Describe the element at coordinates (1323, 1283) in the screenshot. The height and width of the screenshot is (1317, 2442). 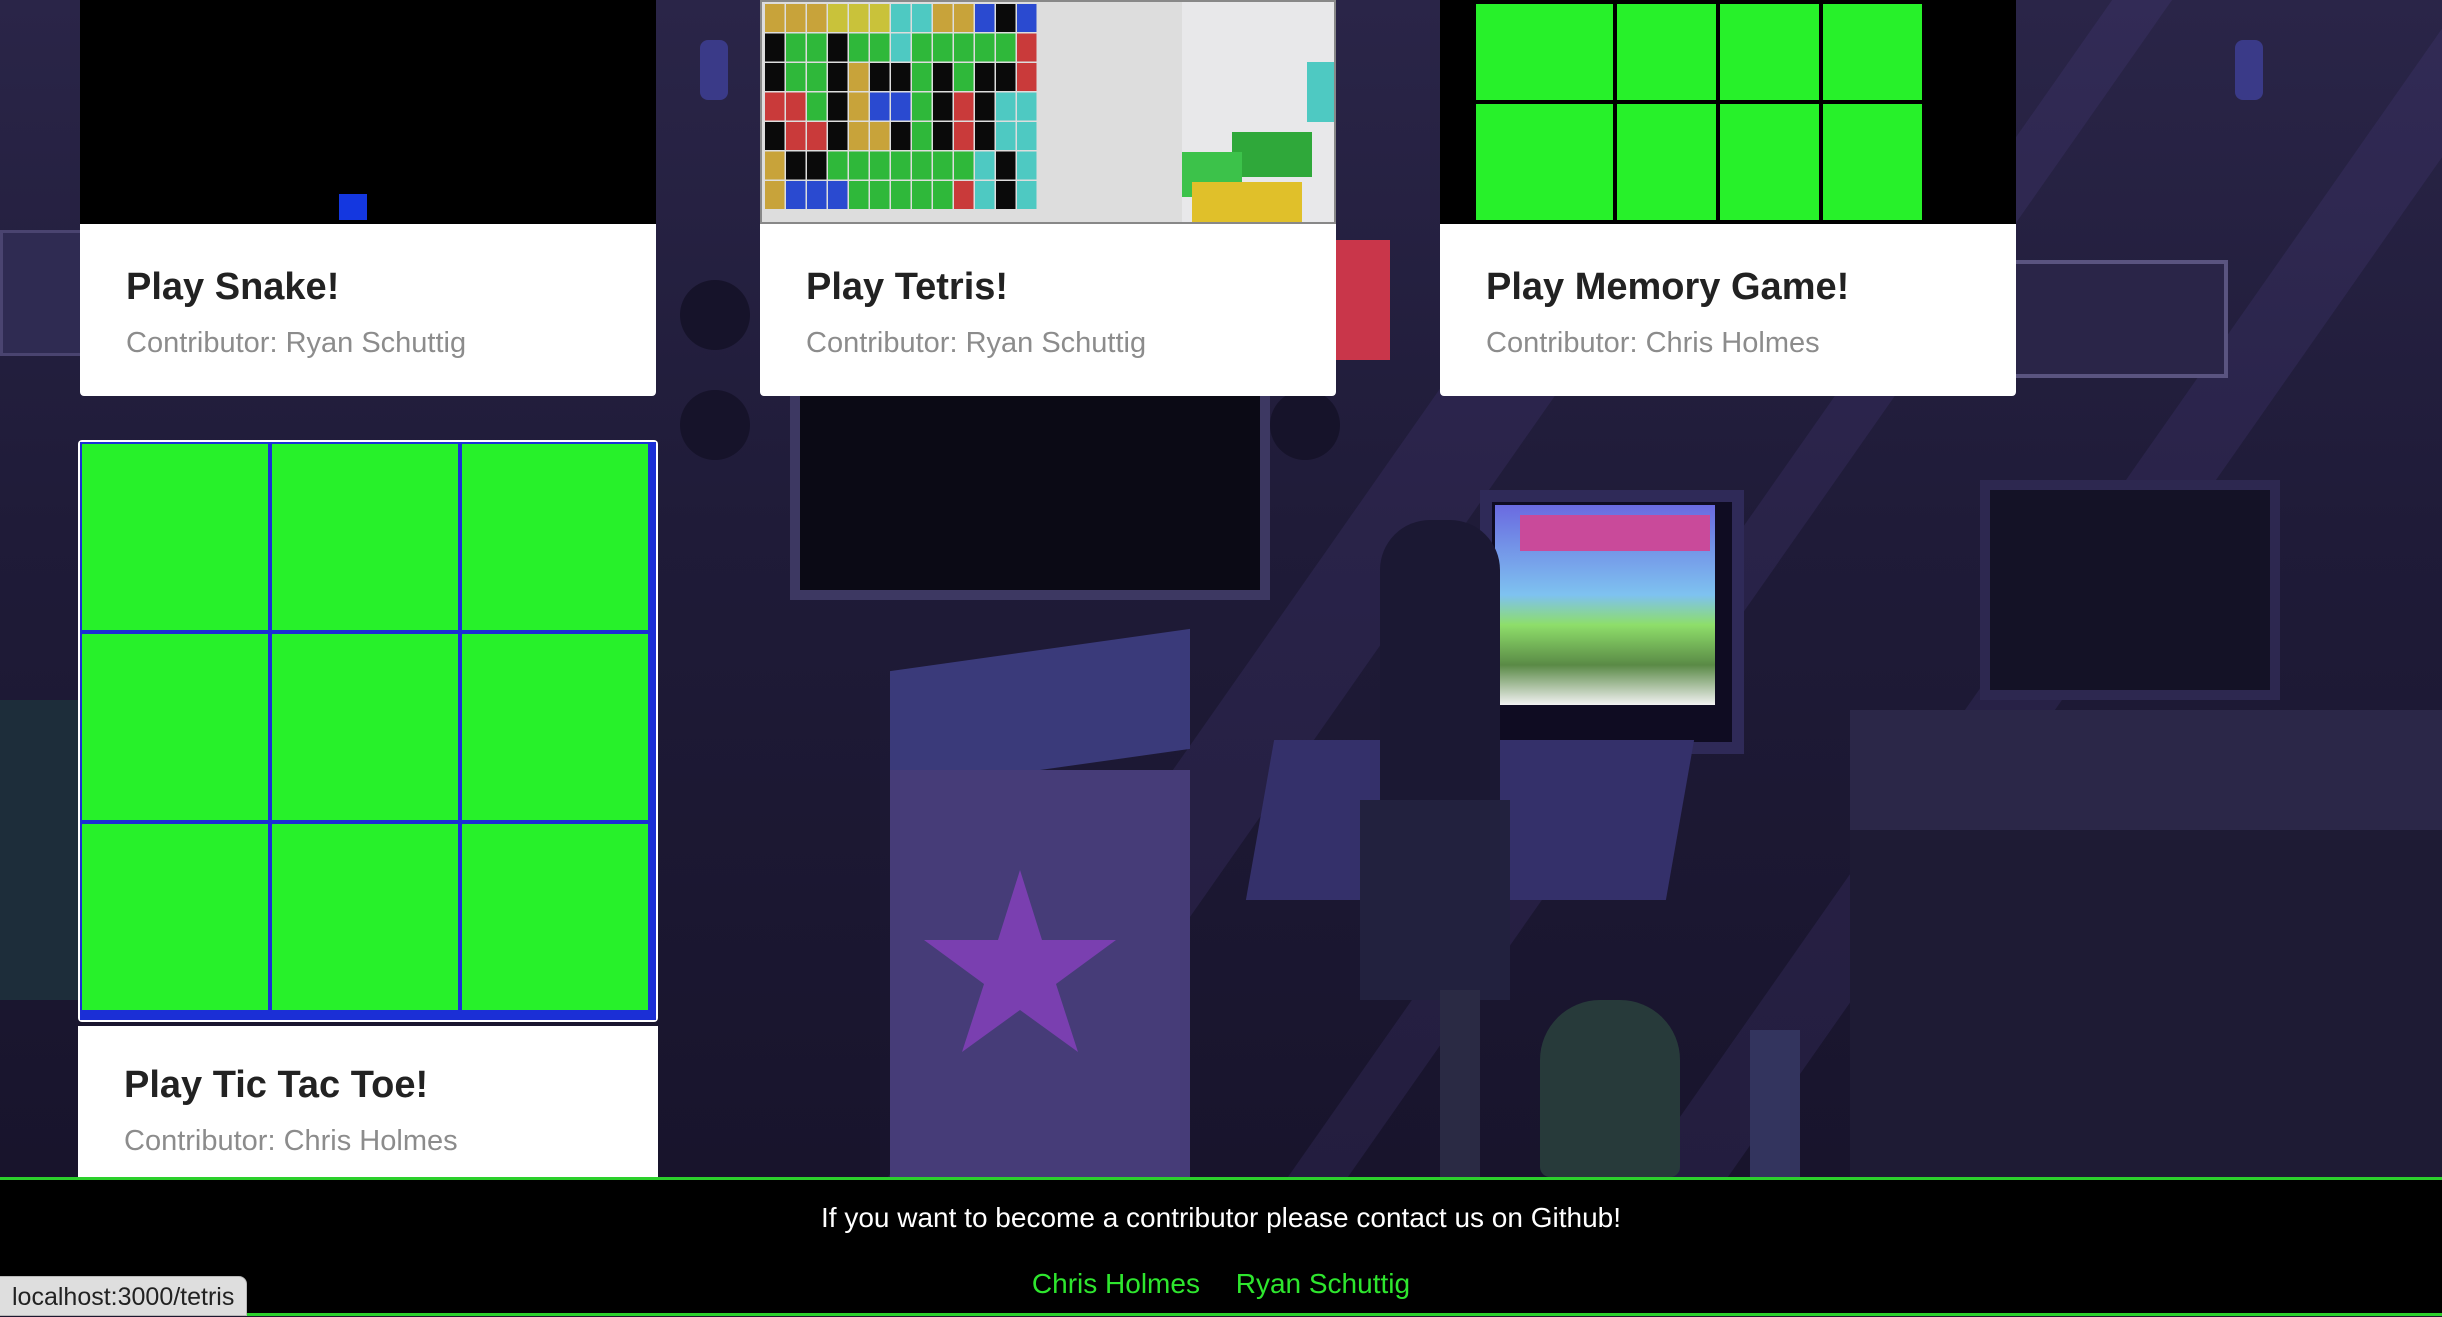
I see `footer-link-ryan-schuttig: Ryan Schuttig` at that location.